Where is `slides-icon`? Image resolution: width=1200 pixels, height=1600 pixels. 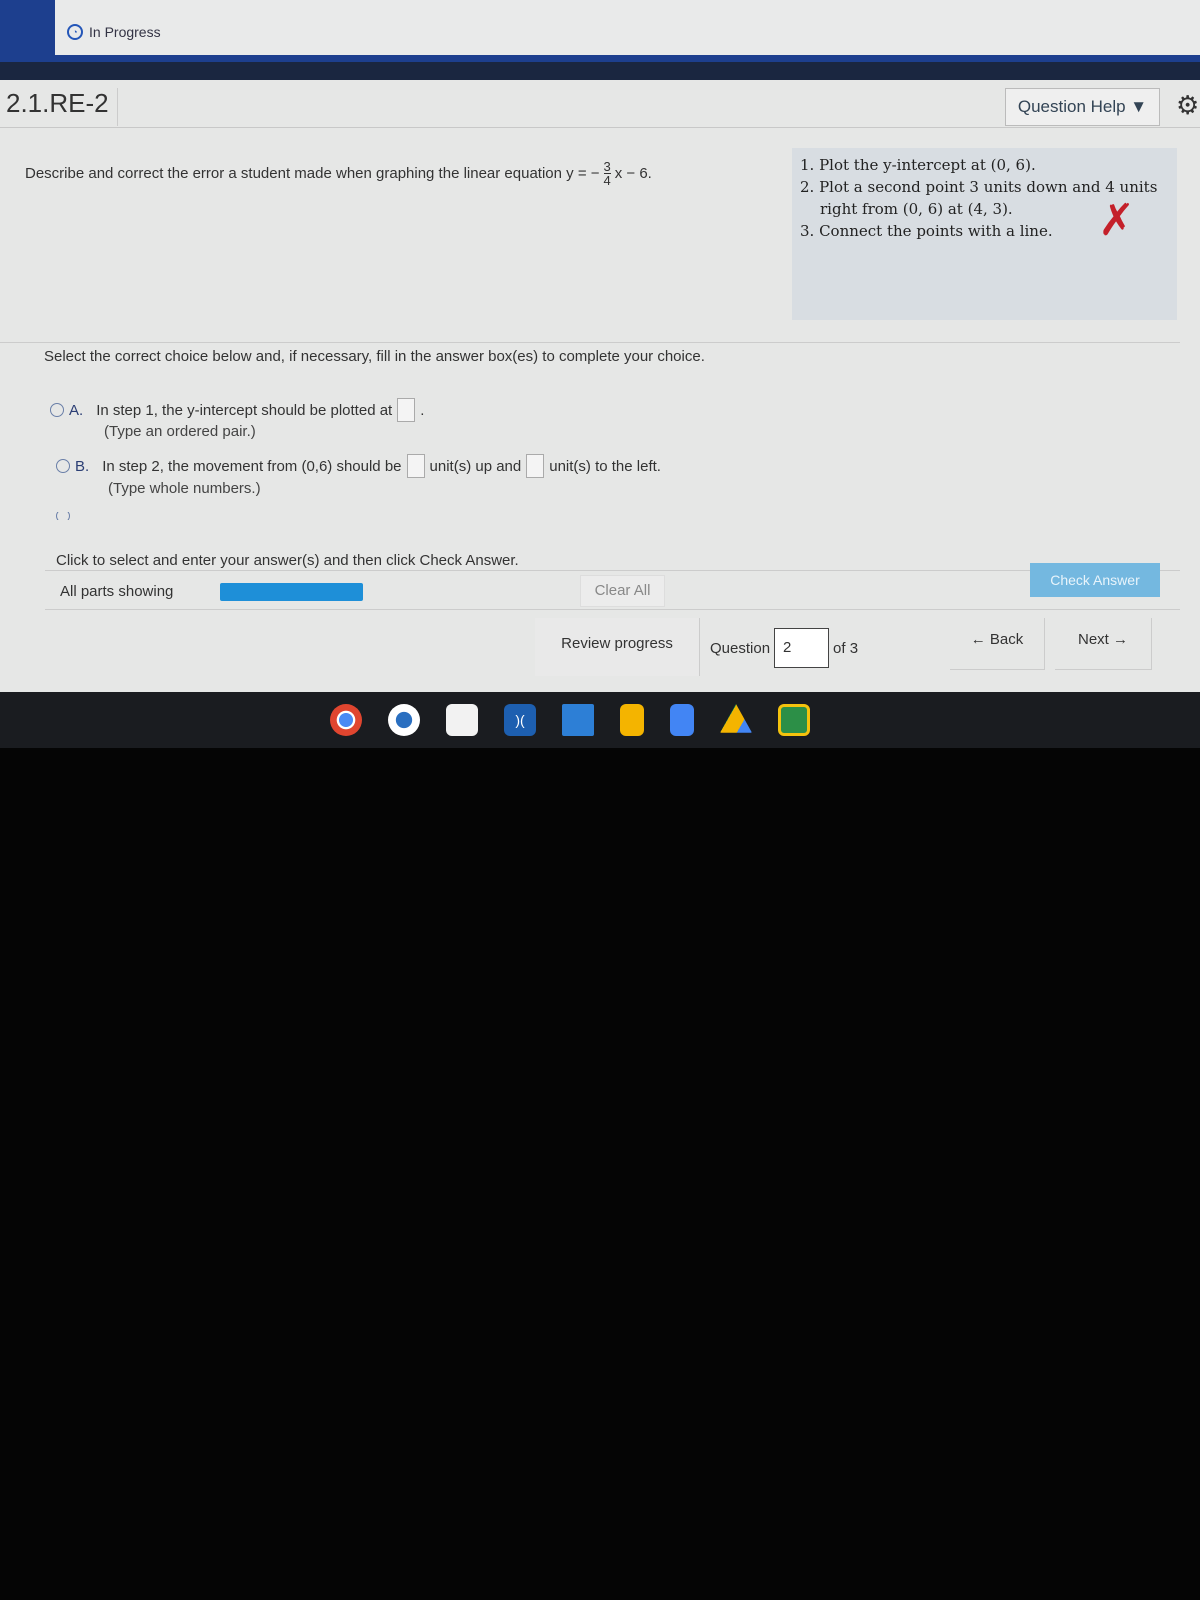 slides-icon is located at coordinates (632, 720).